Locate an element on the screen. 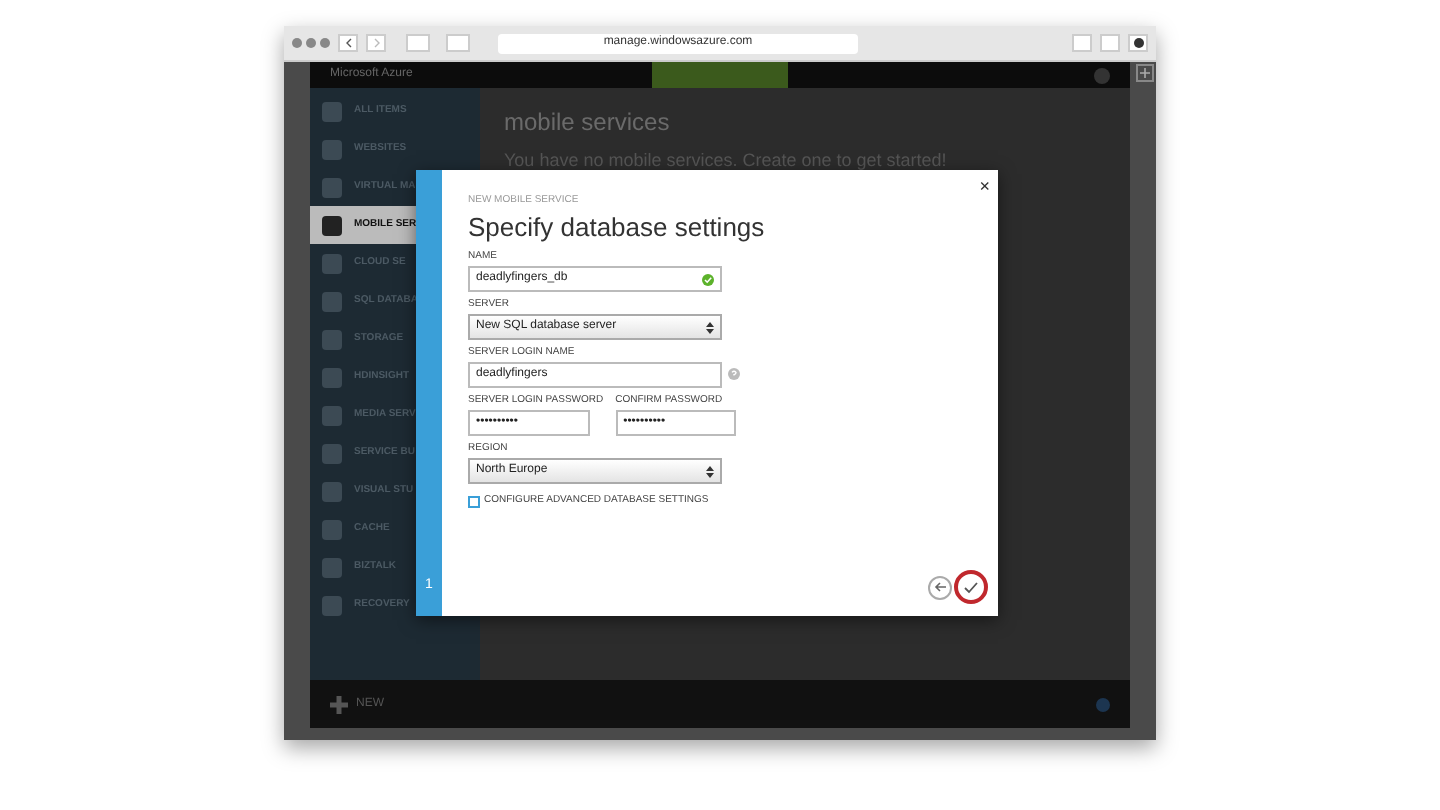 The image size is (1440, 810). checkbox is located at coordinates (474, 501).